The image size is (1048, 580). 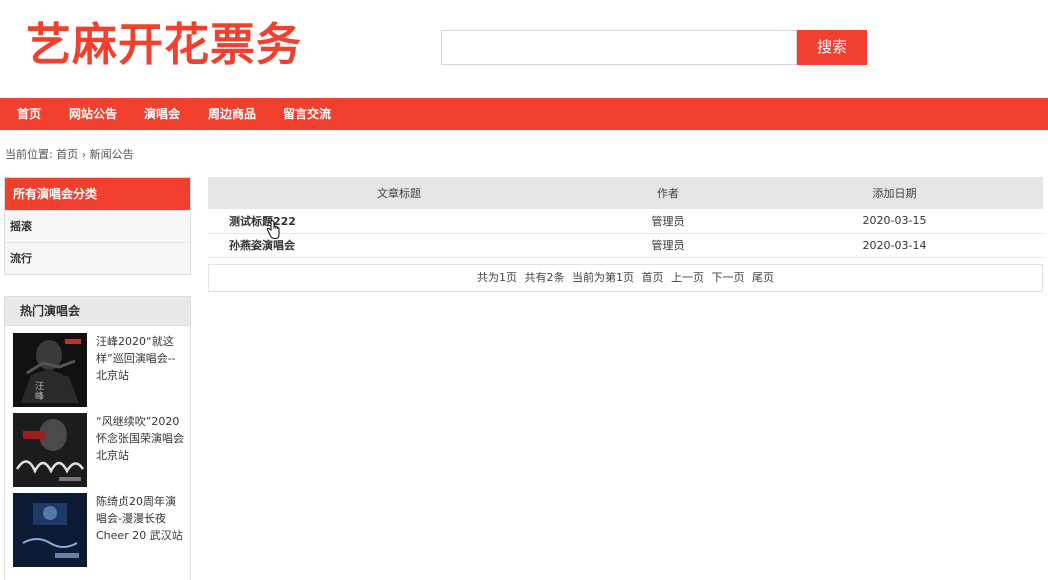 I want to click on hand-cursor-icon, so click(x=273, y=229).